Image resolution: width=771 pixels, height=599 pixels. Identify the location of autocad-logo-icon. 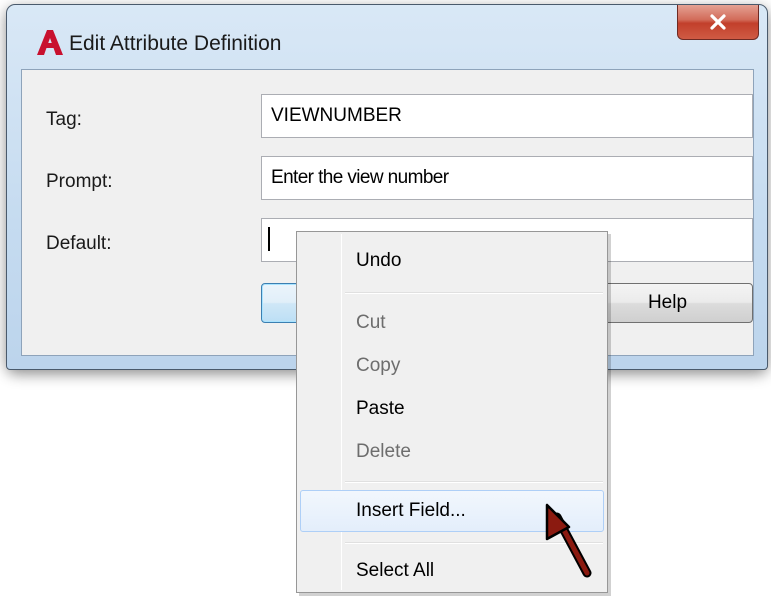
(50, 42).